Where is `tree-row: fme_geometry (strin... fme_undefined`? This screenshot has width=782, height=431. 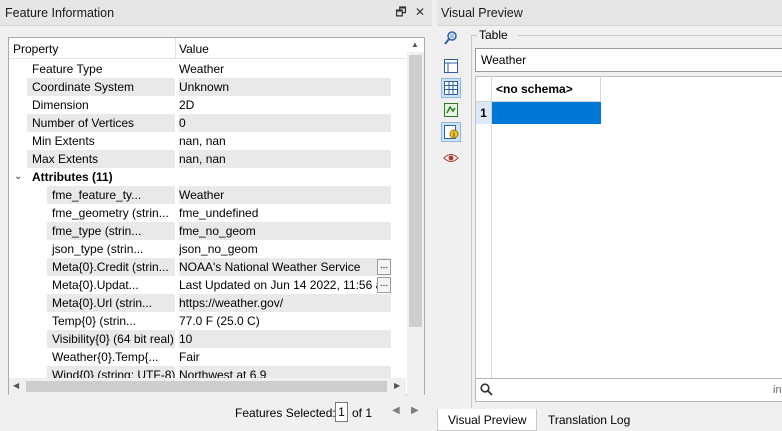
tree-row: fme_geometry (strin... fme_undefined is located at coordinates (207, 213).